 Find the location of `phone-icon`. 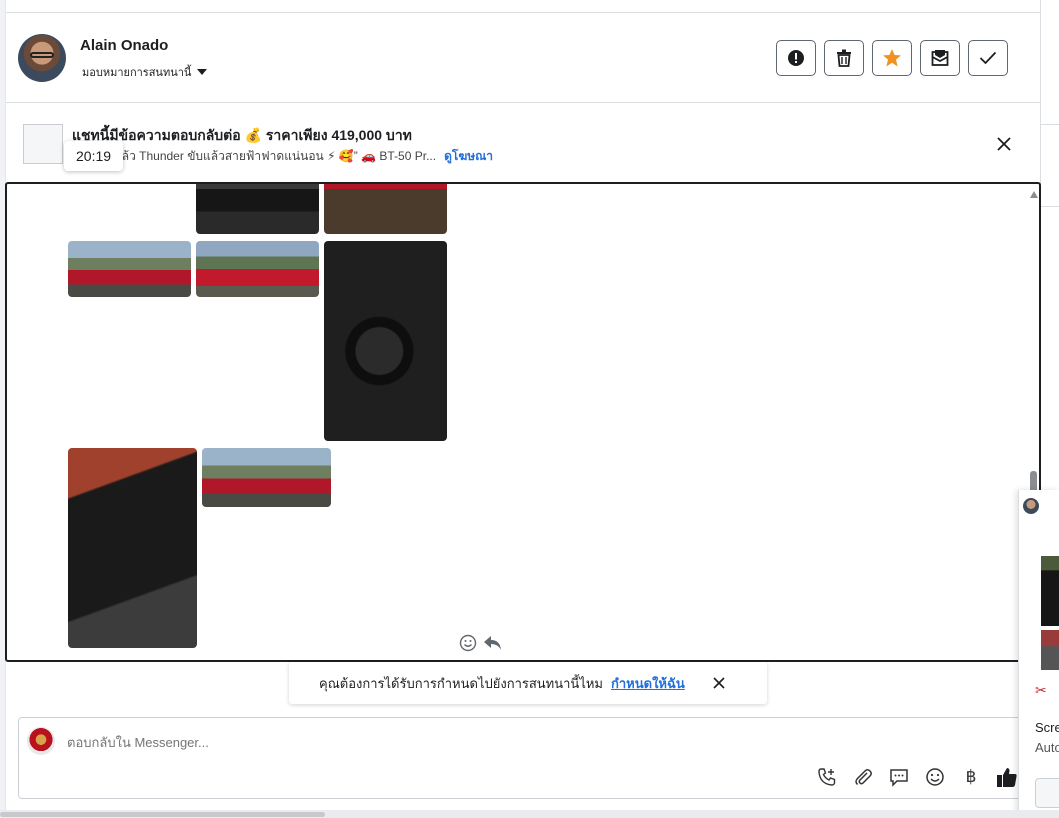

phone-icon is located at coordinates (827, 777).